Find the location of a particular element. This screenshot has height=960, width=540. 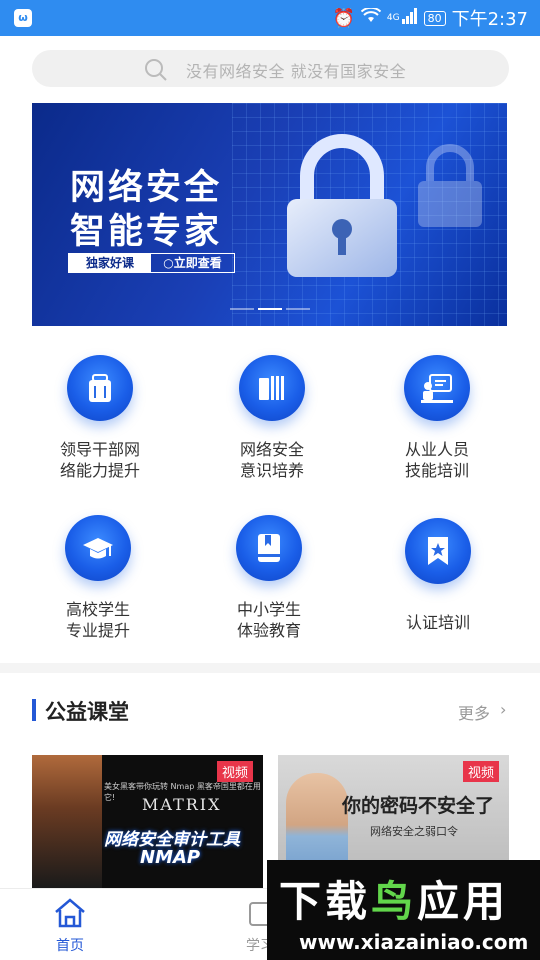

nav-tab-home: 首页 is located at coordinates (70, 926).